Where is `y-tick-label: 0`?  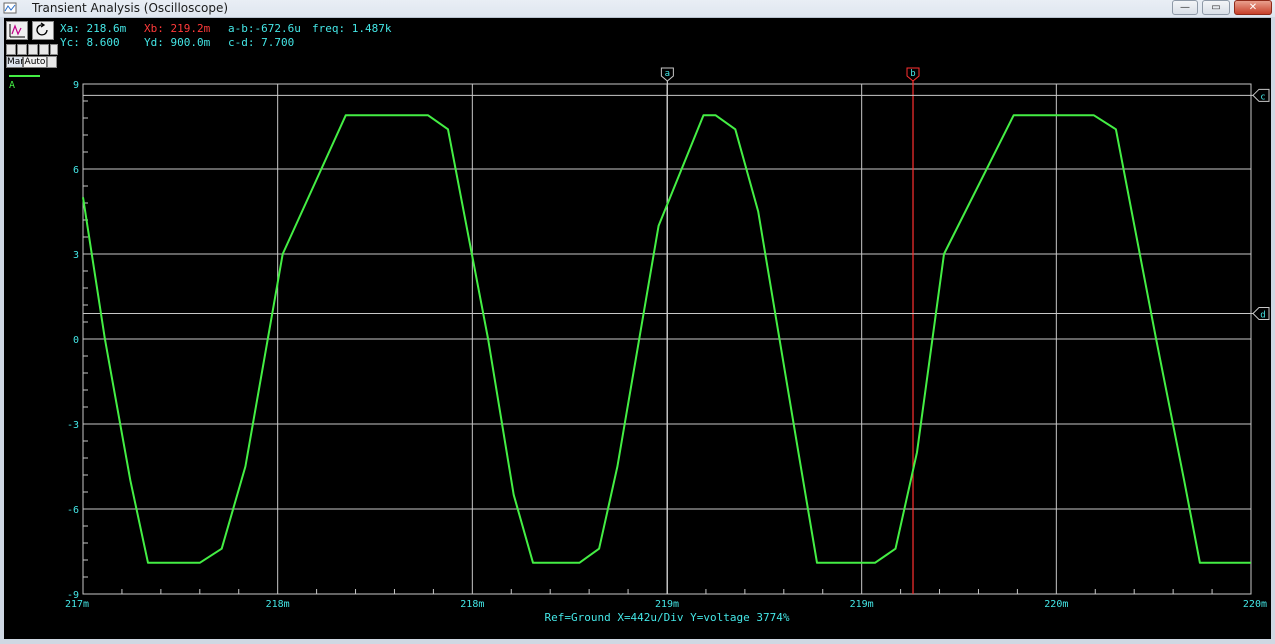 y-tick-label: 0 is located at coordinates (76, 340).